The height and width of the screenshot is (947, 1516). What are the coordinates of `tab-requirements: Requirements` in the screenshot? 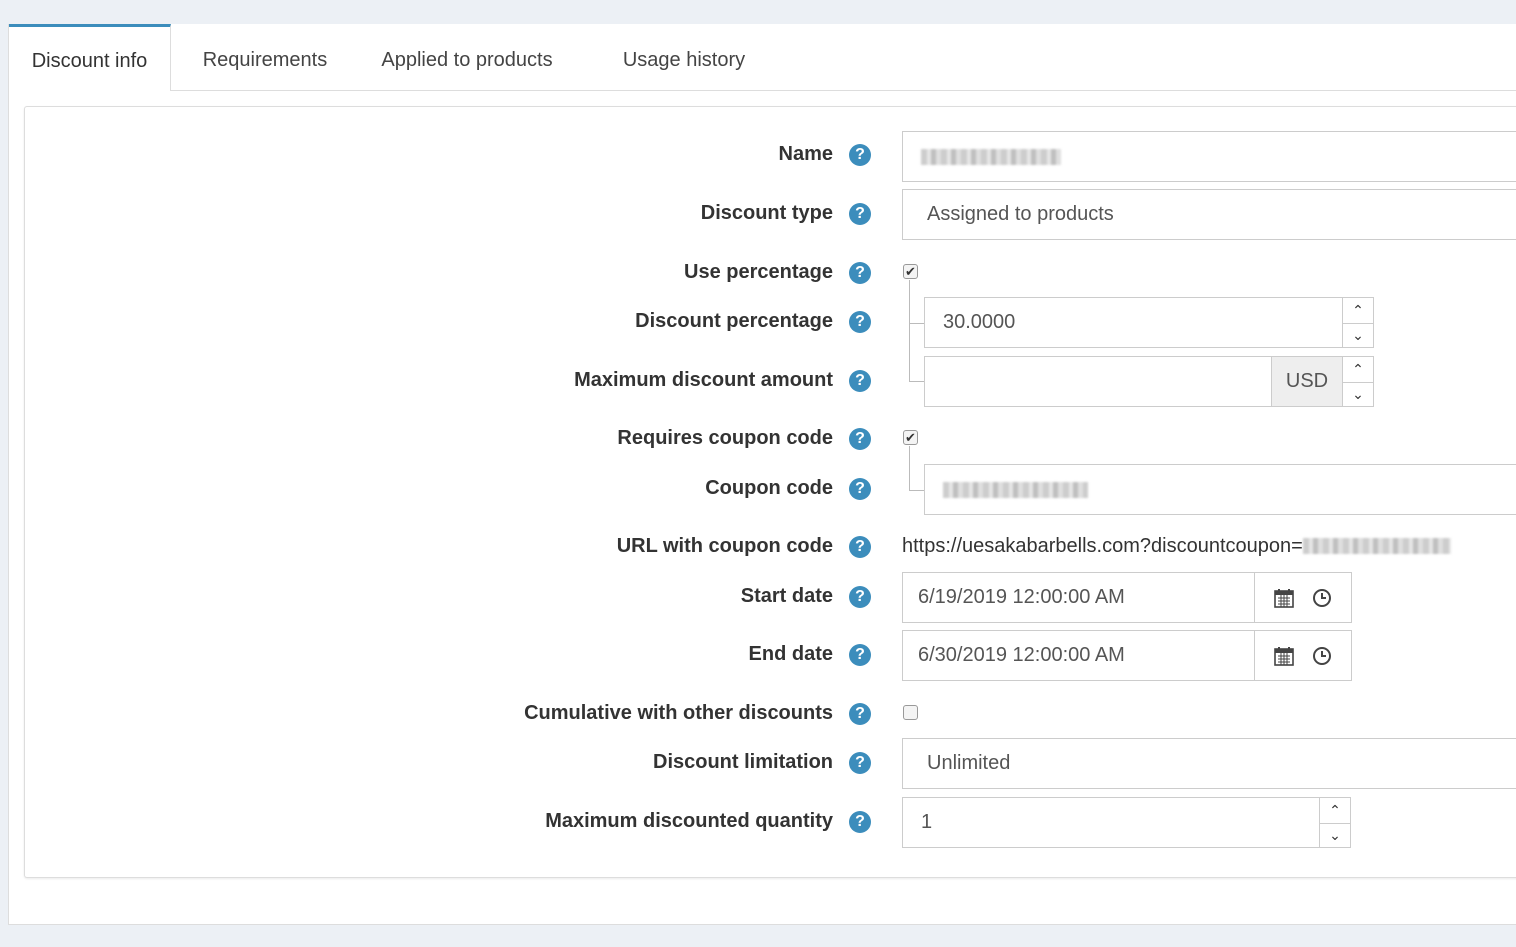 It's located at (265, 57).